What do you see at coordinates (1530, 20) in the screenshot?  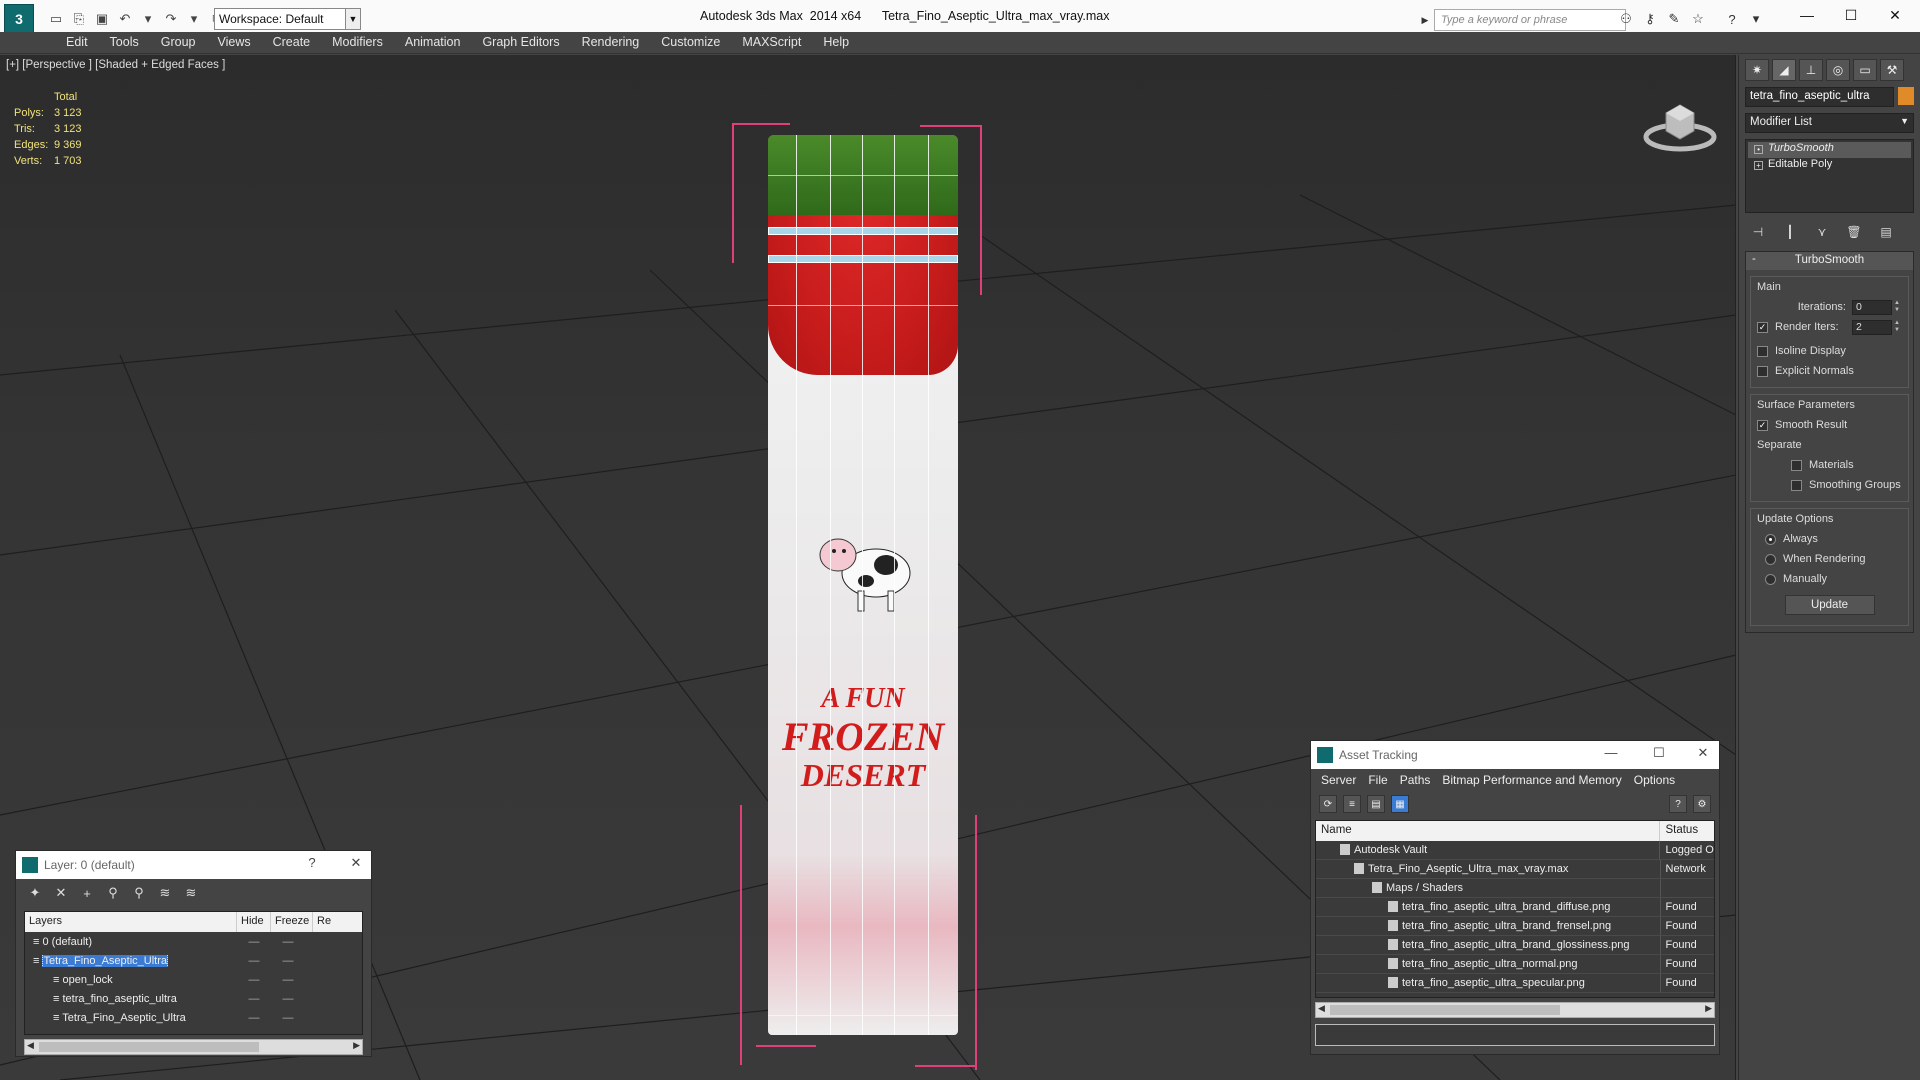 I see `search-input: Type a keyword or phrase` at bounding box center [1530, 20].